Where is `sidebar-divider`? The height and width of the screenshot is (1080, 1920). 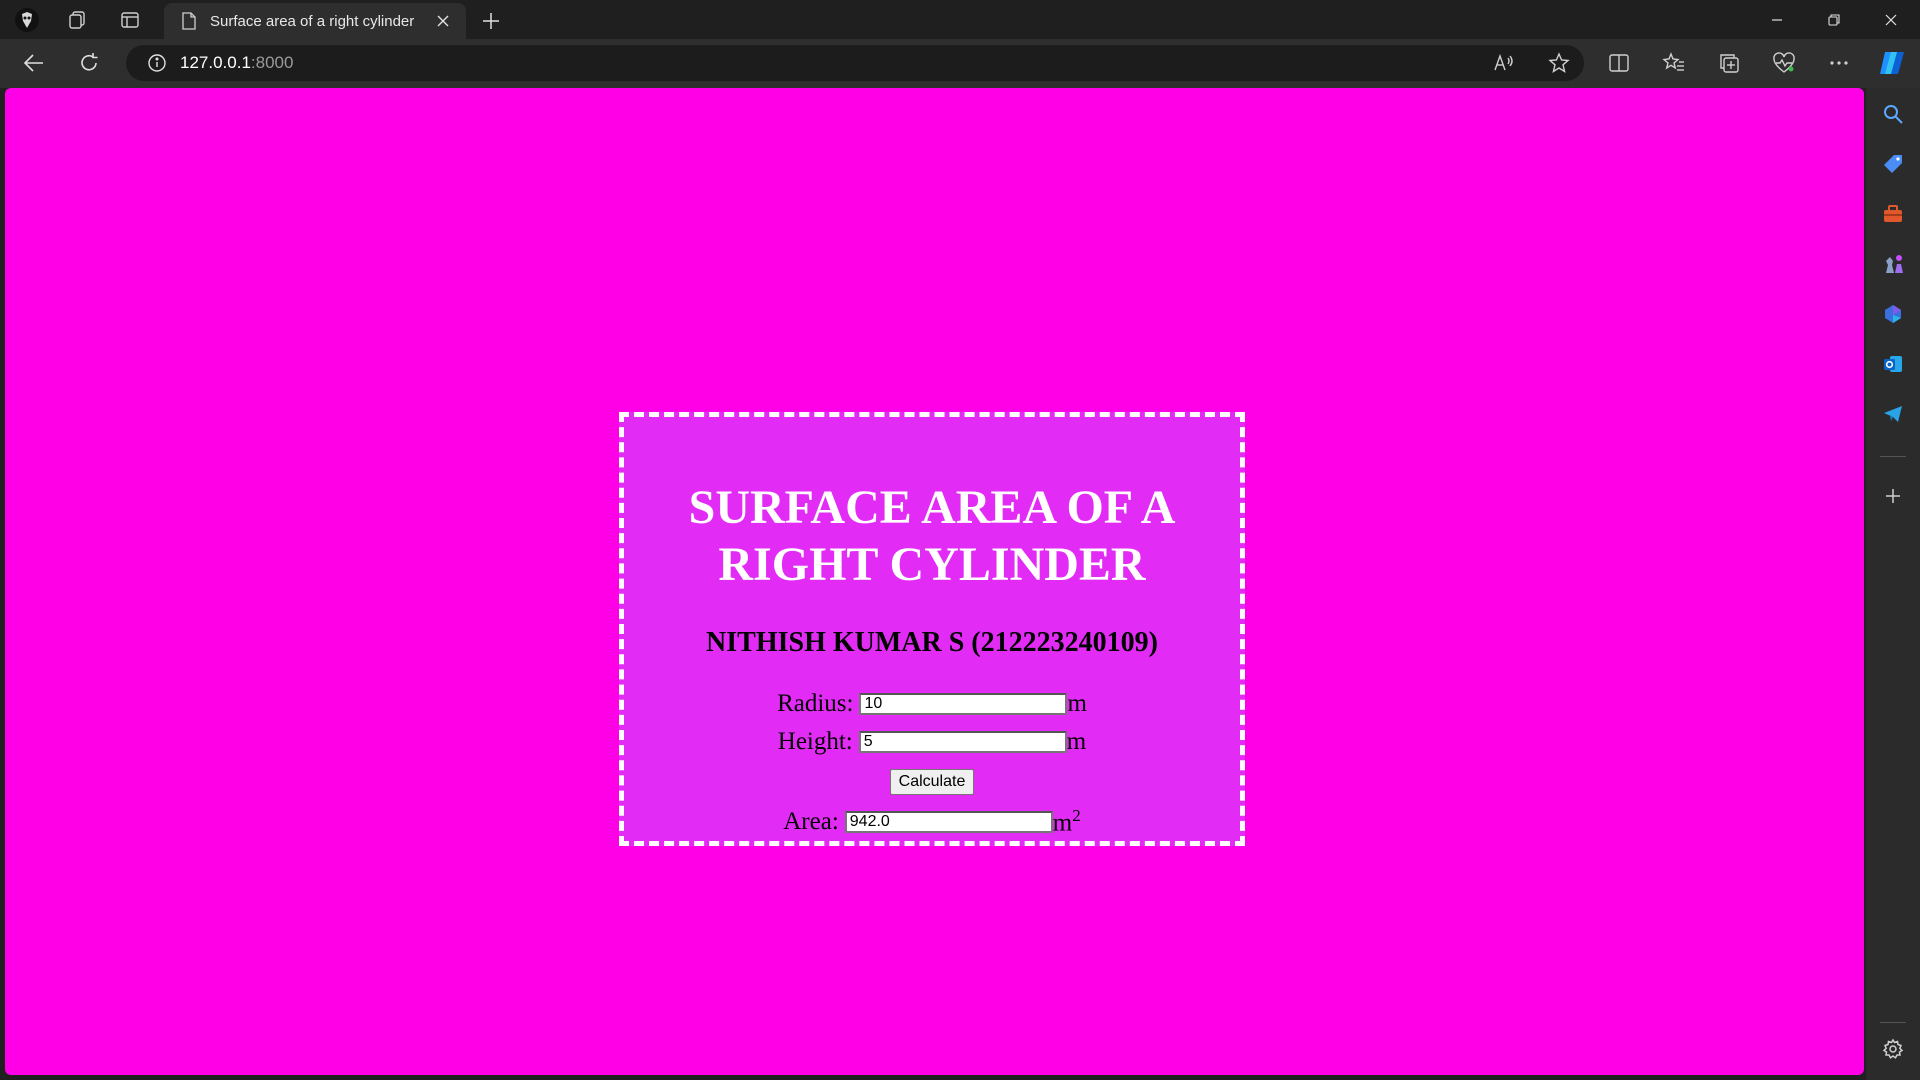
sidebar-divider is located at coordinates (1893, 456).